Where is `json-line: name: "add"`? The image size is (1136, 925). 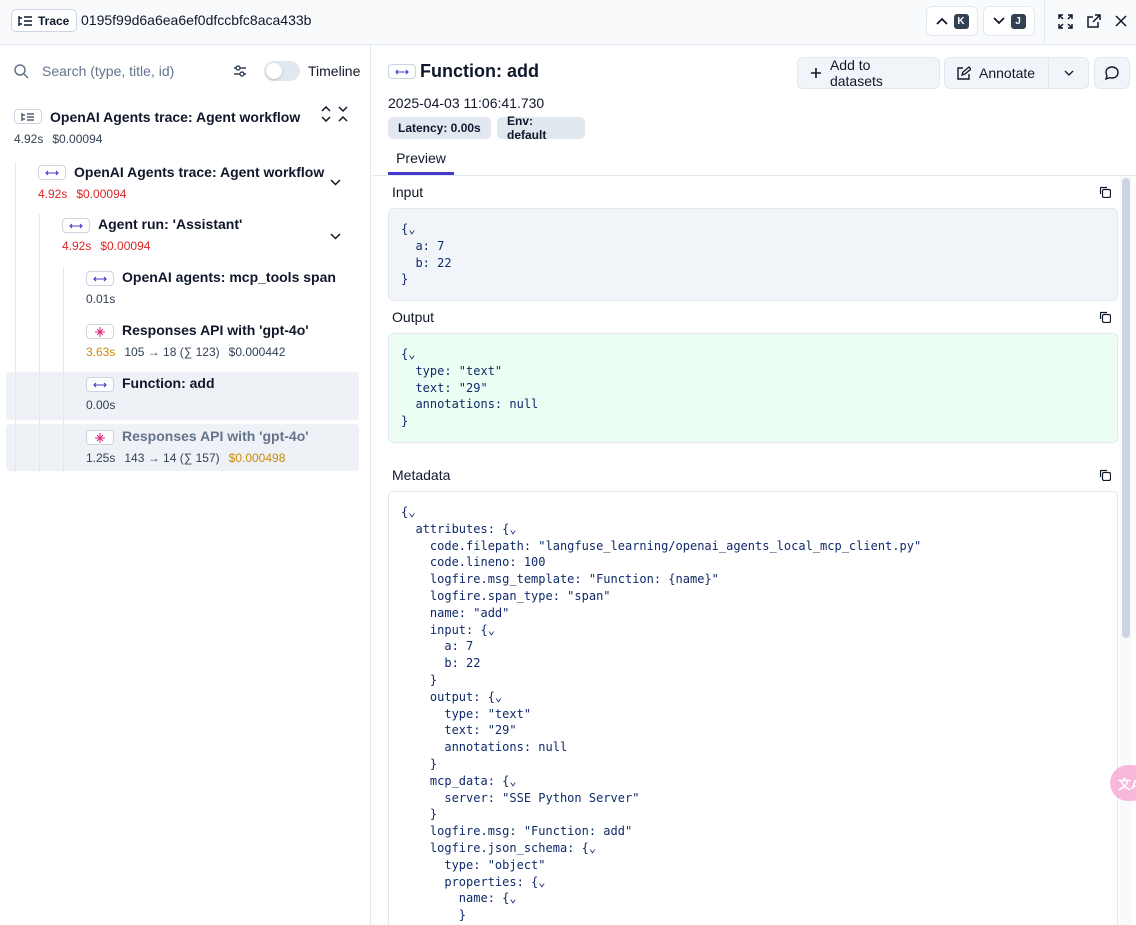
json-line: name: "add" is located at coordinates (455, 612).